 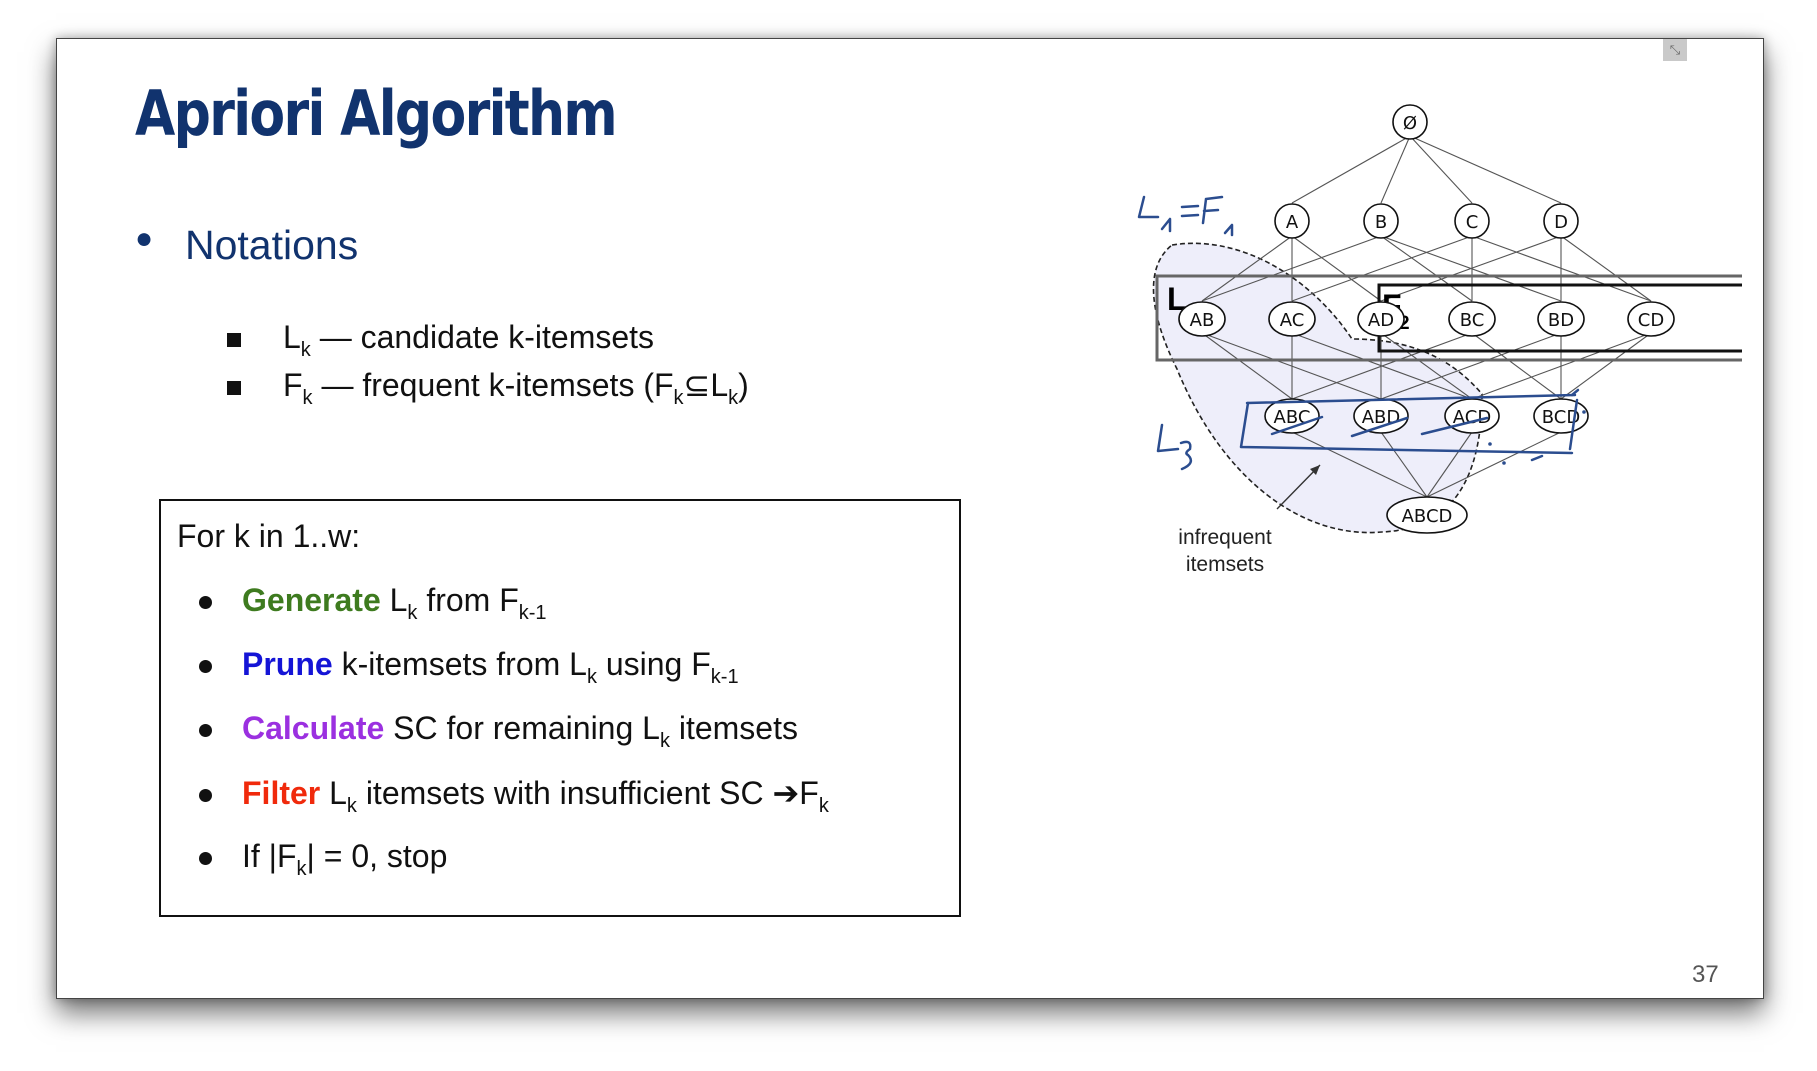 I want to click on arrow-right-icon: ➔, so click(x=786, y=793).